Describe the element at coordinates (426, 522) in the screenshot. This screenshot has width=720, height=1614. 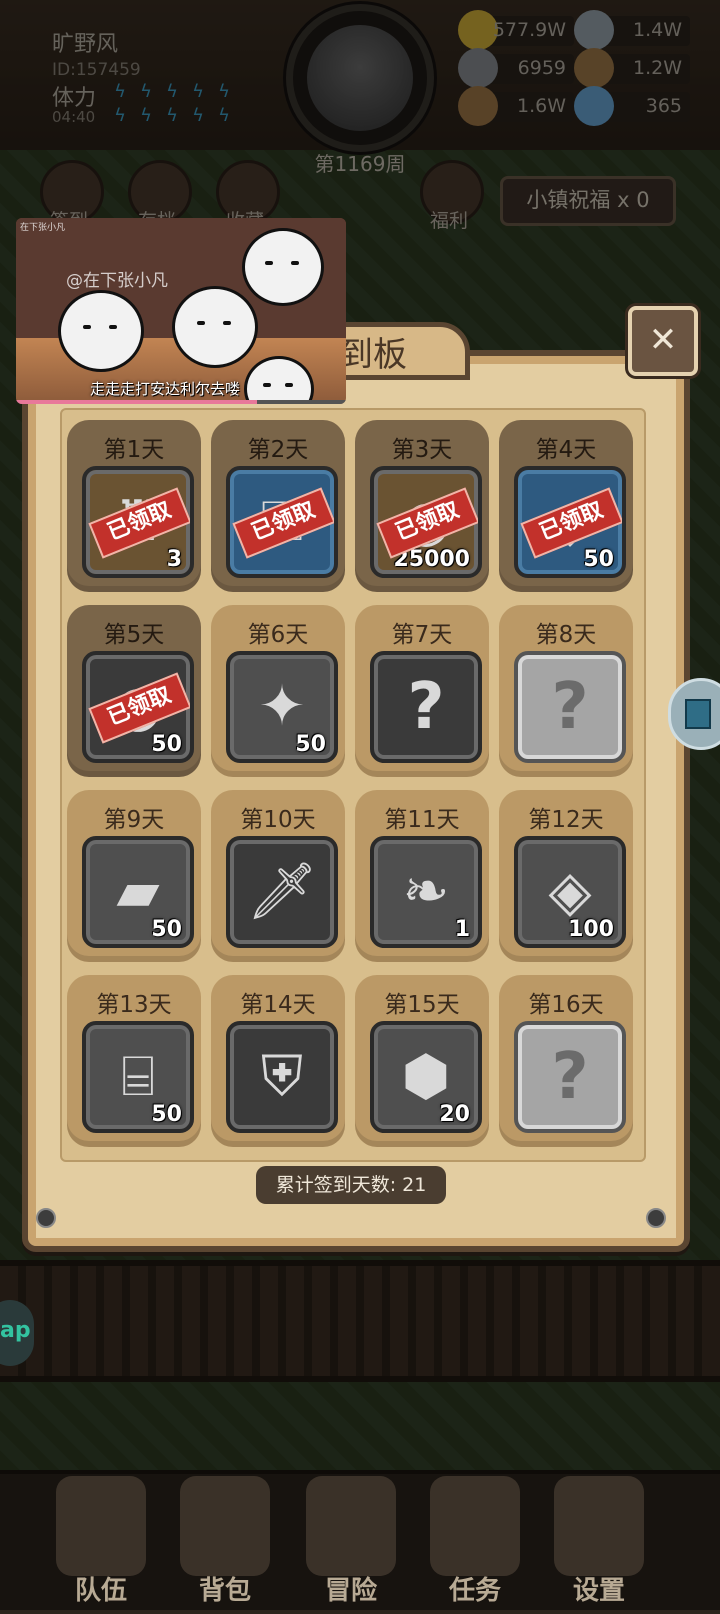
I see `reward-slot: ◎25000已领取` at that location.